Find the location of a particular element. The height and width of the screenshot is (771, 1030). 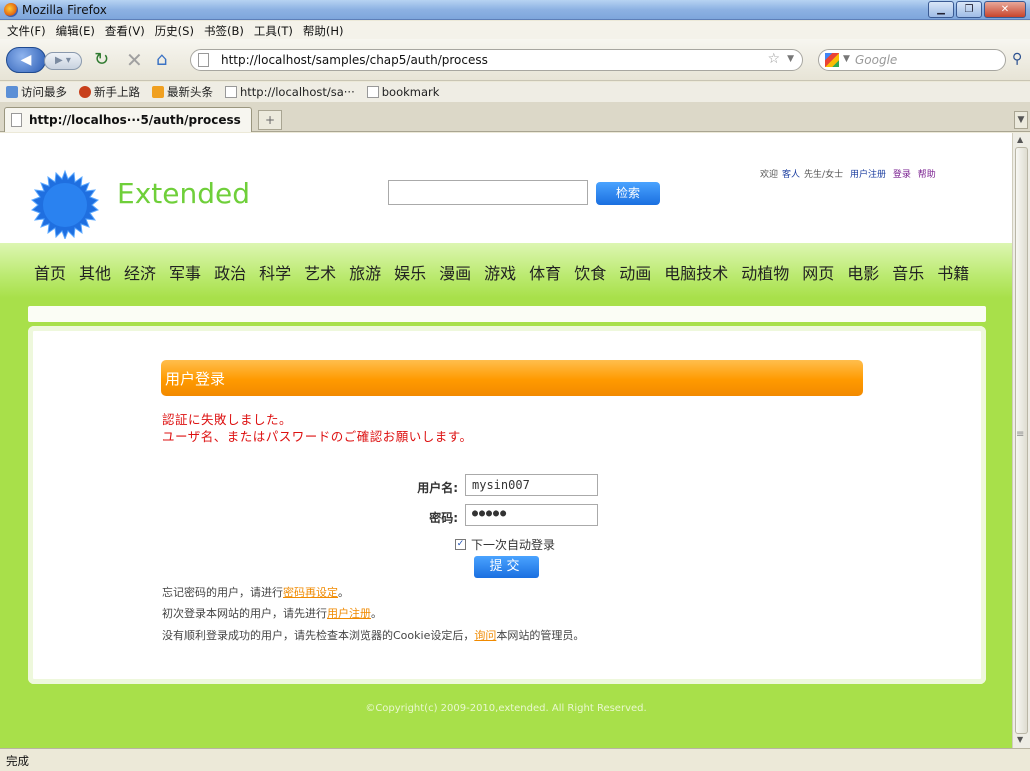

window-controls: ▁ ❐ ✕ is located at coordinates (977, 9).